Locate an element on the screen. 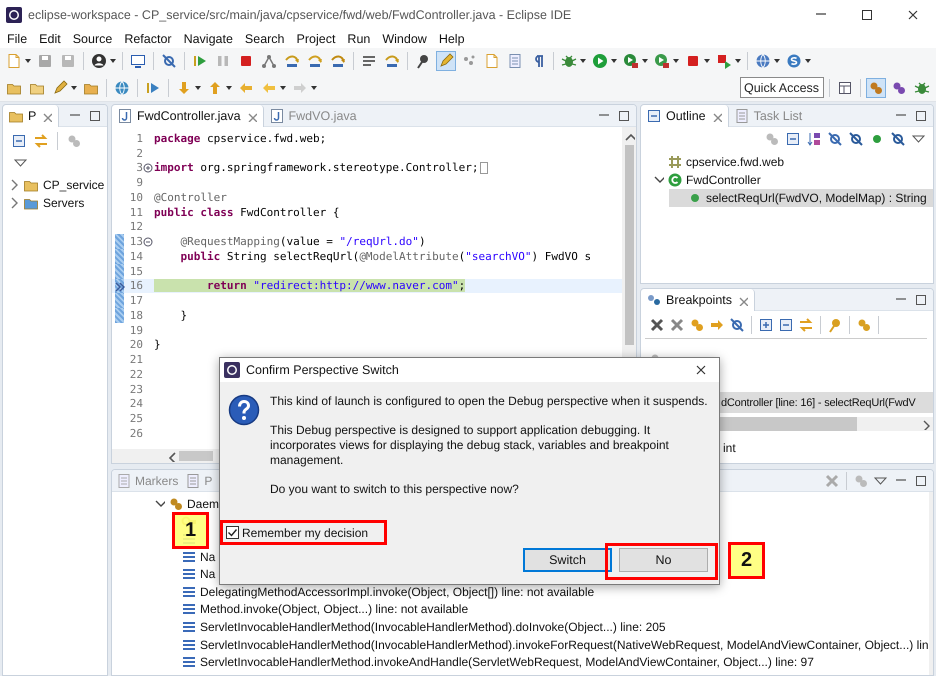 This screenshot has height=676, width=936. line-number: 24 is located at coordinates (135, 403).